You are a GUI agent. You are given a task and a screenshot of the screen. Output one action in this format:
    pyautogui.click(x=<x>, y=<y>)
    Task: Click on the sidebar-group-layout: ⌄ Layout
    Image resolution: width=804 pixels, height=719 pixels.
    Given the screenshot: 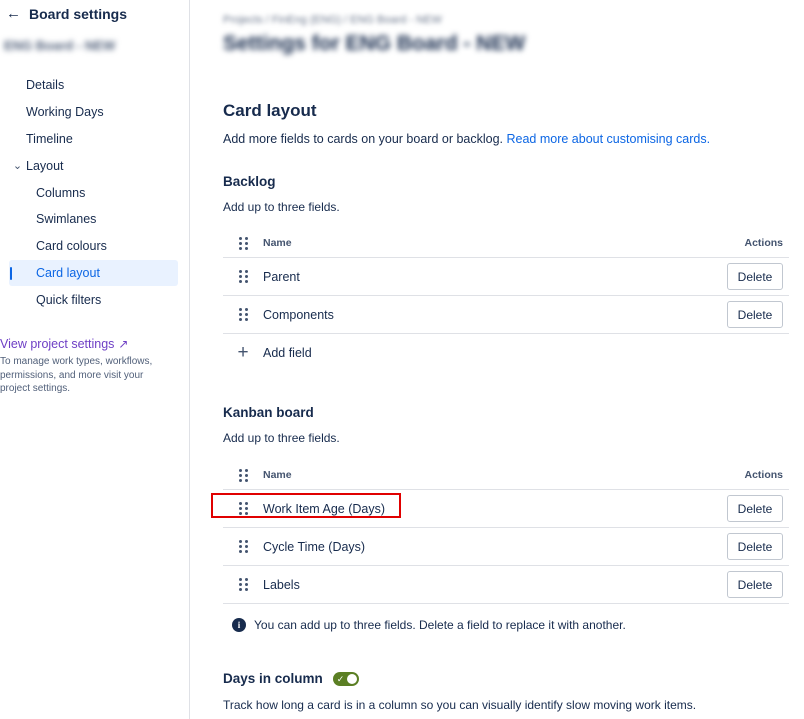 What is the action you would take?
    pyautogui.click(x=93, y=165)
    